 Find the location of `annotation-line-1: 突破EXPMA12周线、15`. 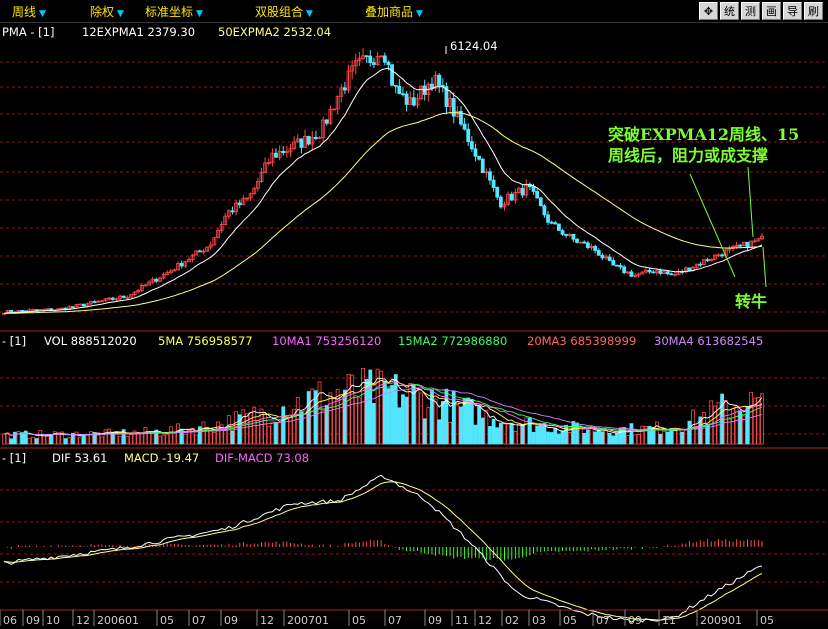

annotation-line-1: 突破EXPMA12周线、15 is located at coordinates (703, 134).